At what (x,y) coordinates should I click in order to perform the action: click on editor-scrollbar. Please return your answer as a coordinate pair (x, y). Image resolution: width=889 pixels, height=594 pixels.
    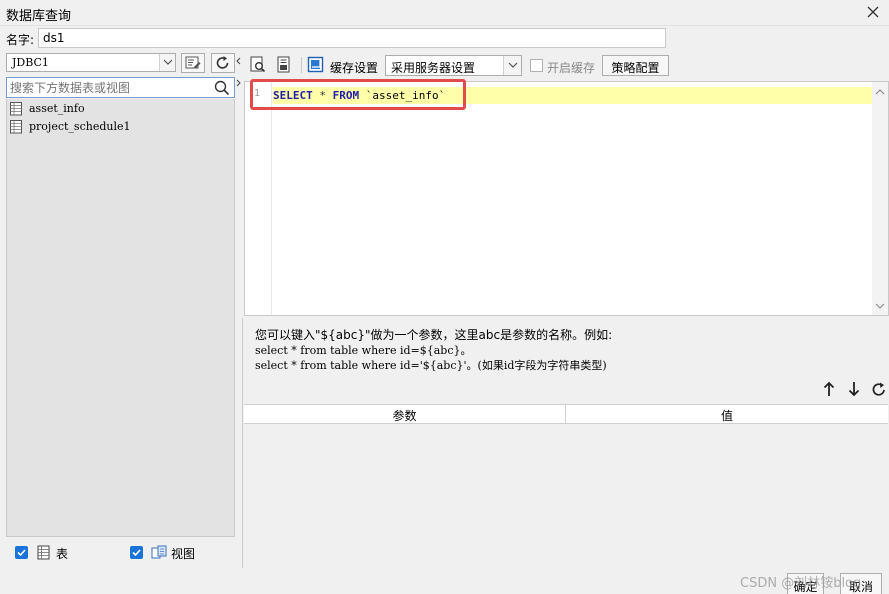
    Looking at the image, I should click on (880, 198).